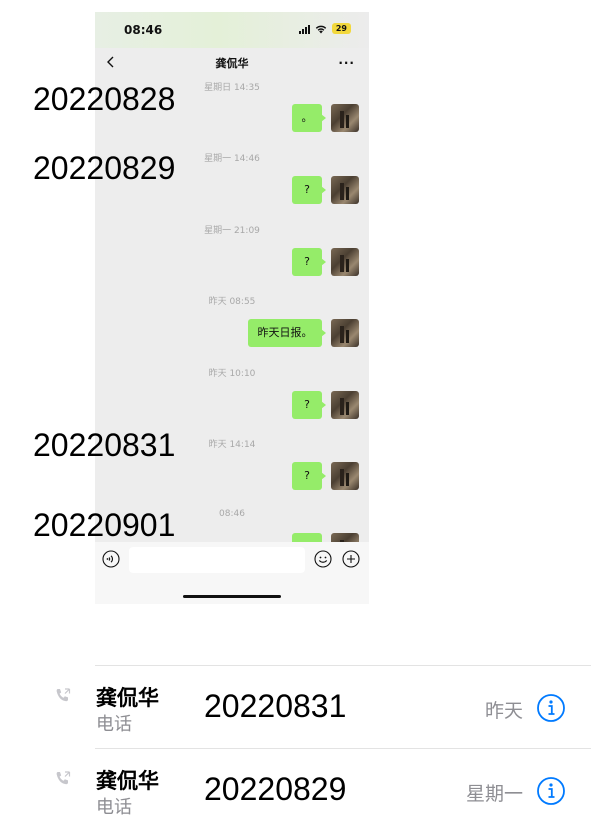 The height and width of the screenshot is (829, 591). I want to click on call-log-row: 龚侃华 电话 20220829 星期一, so click(295, 789).